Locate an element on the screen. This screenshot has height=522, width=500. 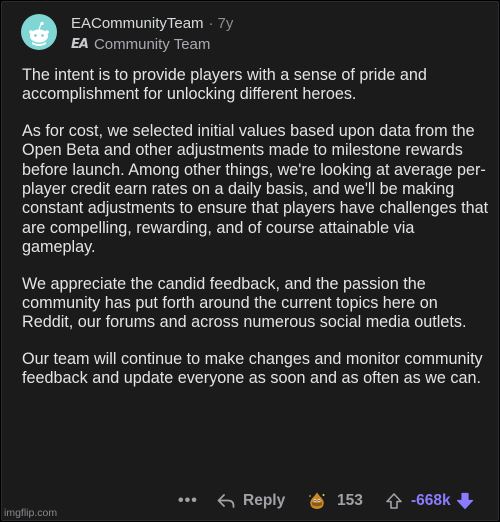
username: EACommunityTeam is located at coordinates (137, 23).